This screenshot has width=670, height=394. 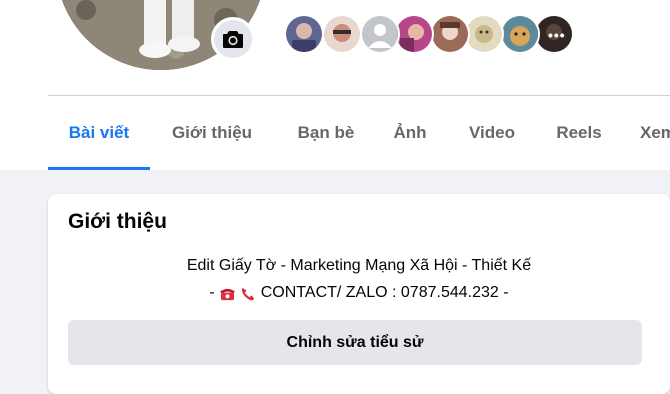 I want to click on tab-about-label: Giới thiệu, so click(x=212, y=132).